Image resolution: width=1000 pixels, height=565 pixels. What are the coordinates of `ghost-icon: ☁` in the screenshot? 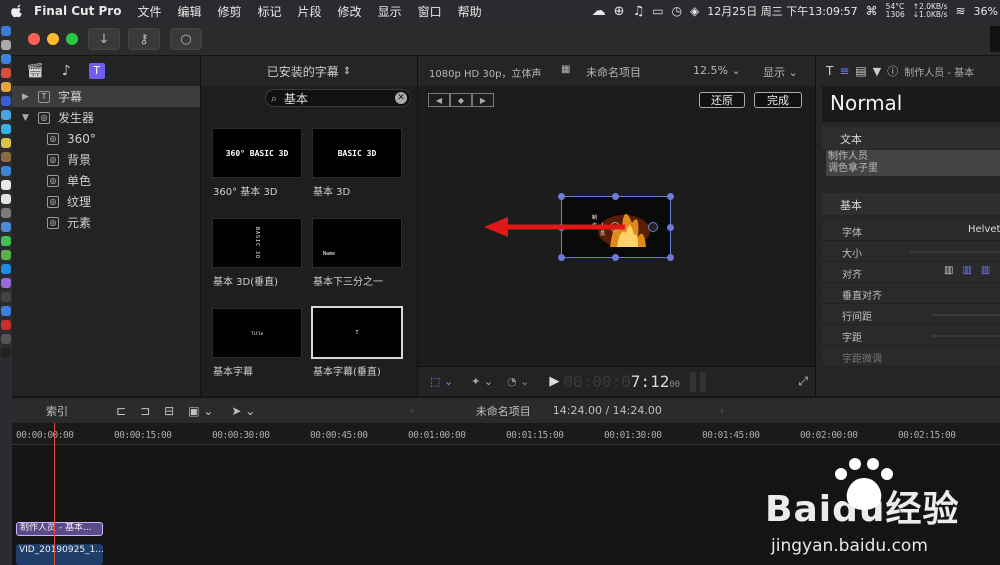 It's located at (599, 11).